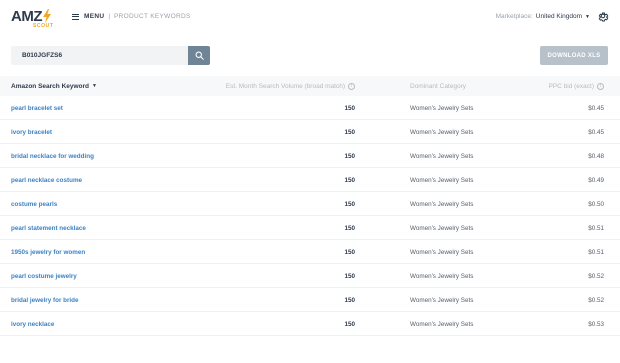  What do you see at coordinates (43, 26) in the screenshot?
I see `logo-subtext: SCOUT` at bounding box center [43, 26].